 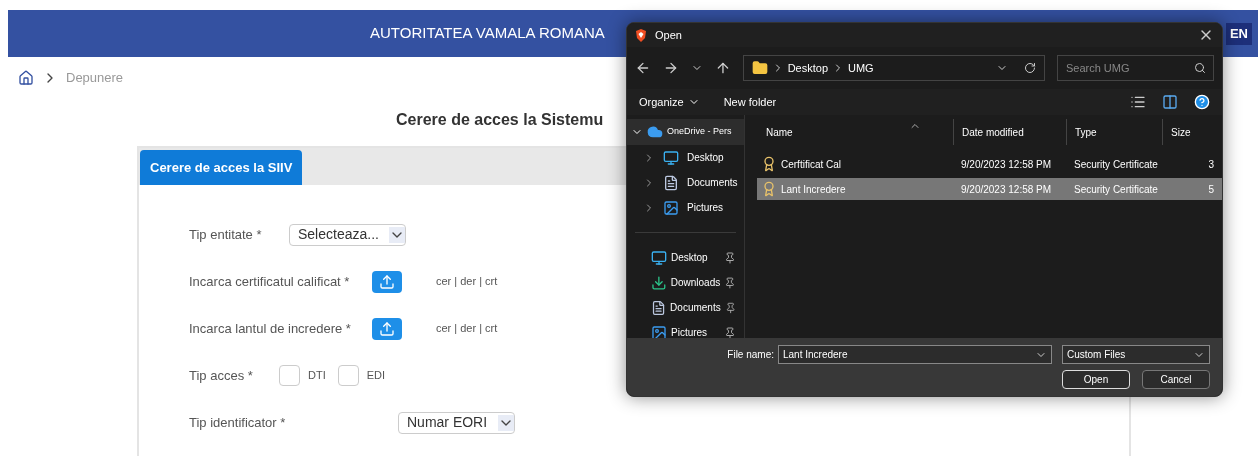 I want to click on download-icon, so click(x=659, y=282).